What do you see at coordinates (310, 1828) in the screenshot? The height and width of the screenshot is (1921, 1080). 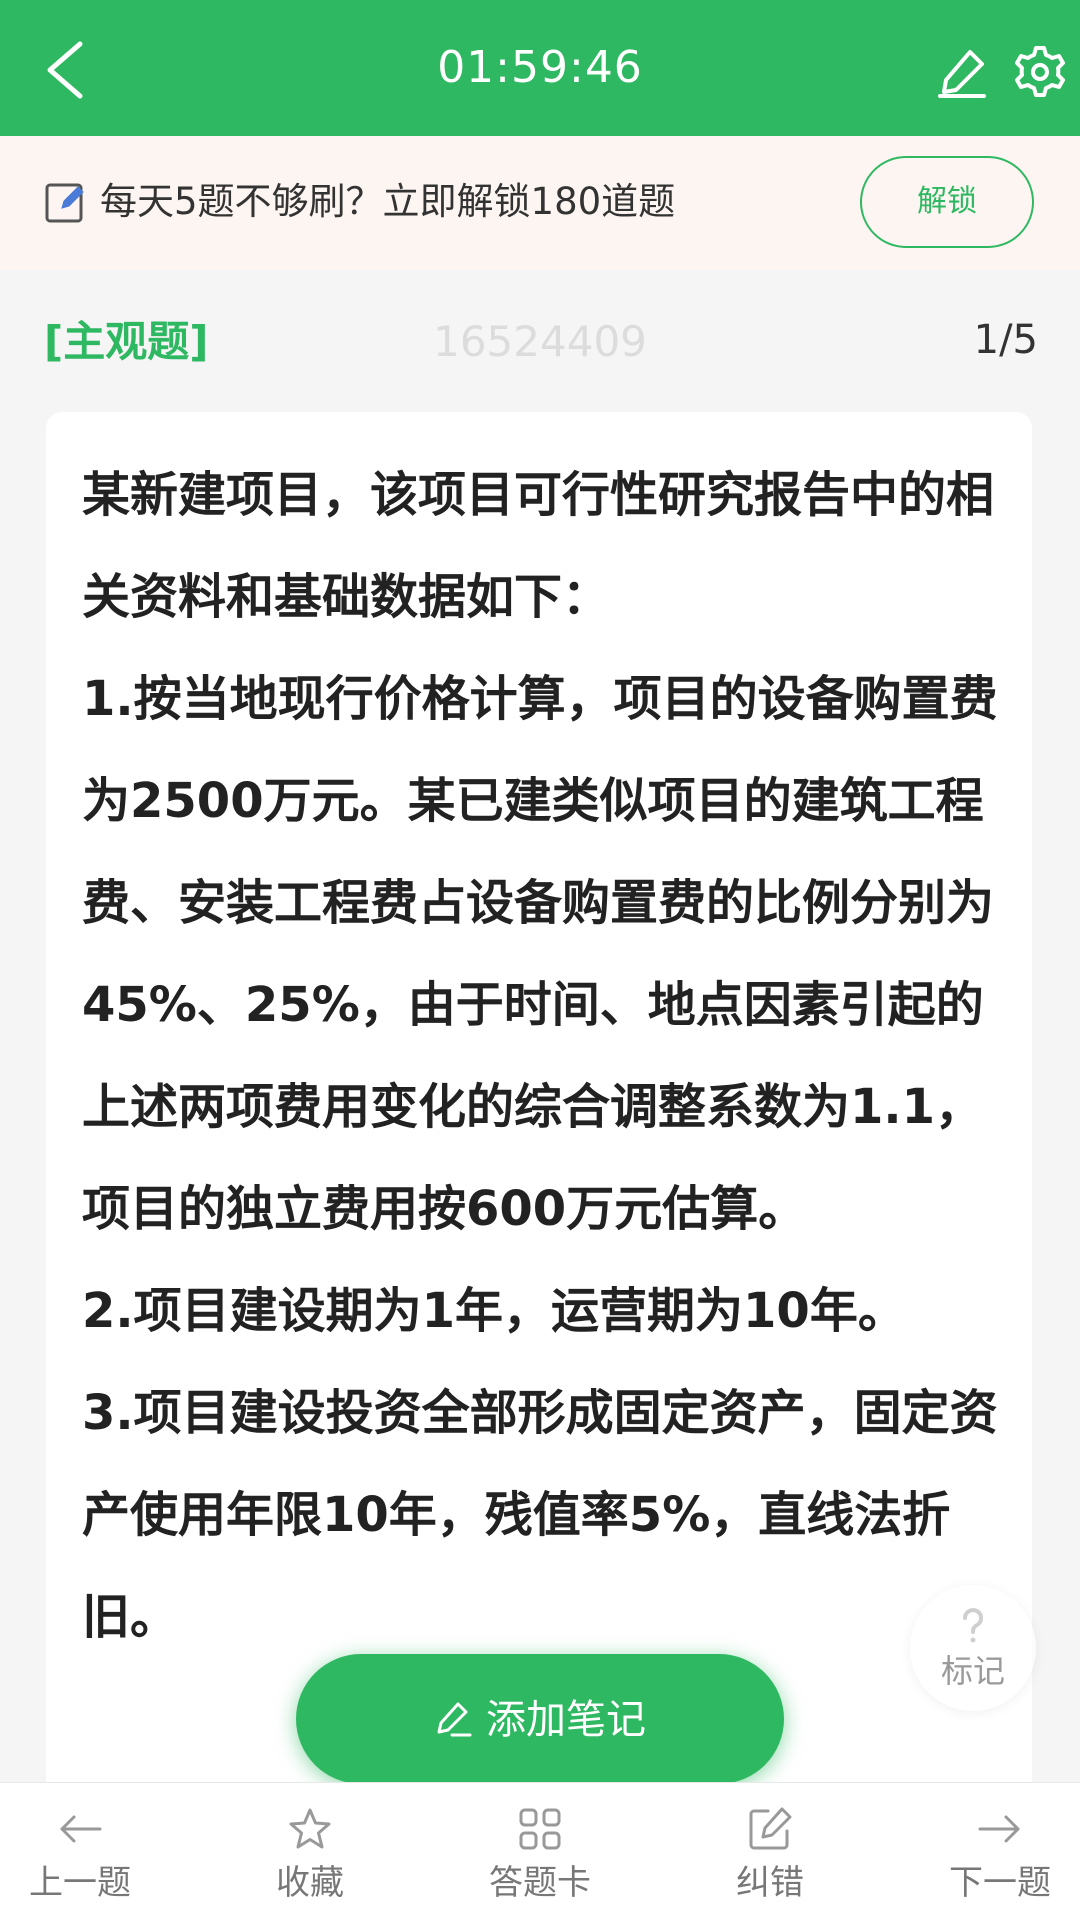 I see `star-icon` at bounding box center [310, 1828].